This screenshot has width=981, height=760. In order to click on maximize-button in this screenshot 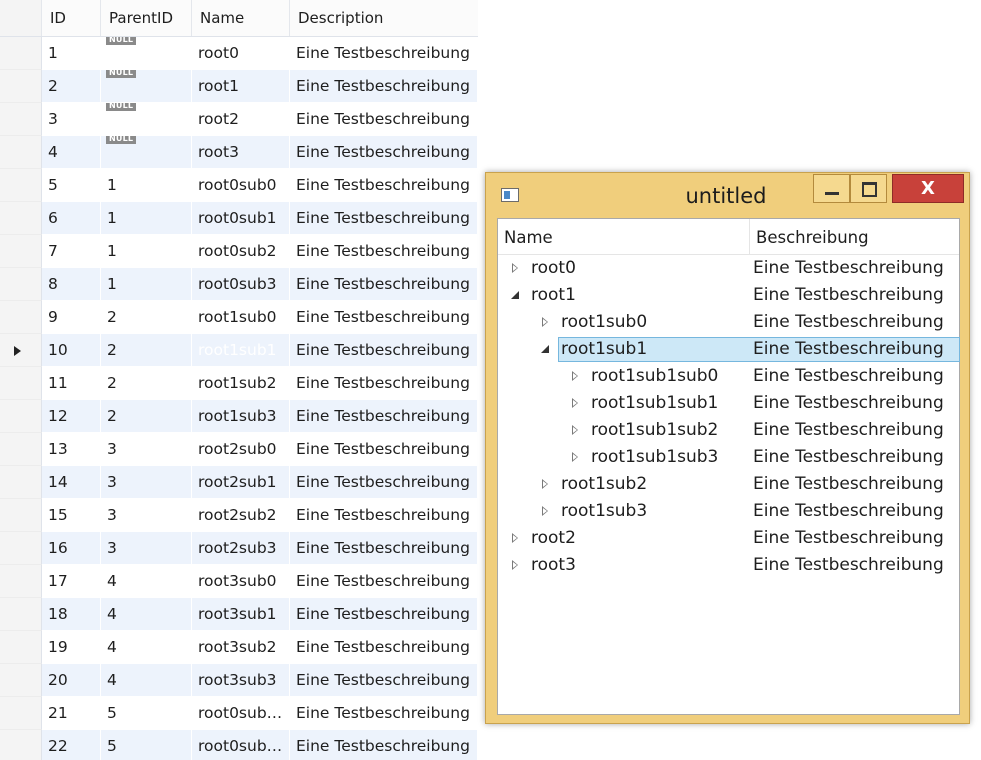, I will do `click(868, 188)`.